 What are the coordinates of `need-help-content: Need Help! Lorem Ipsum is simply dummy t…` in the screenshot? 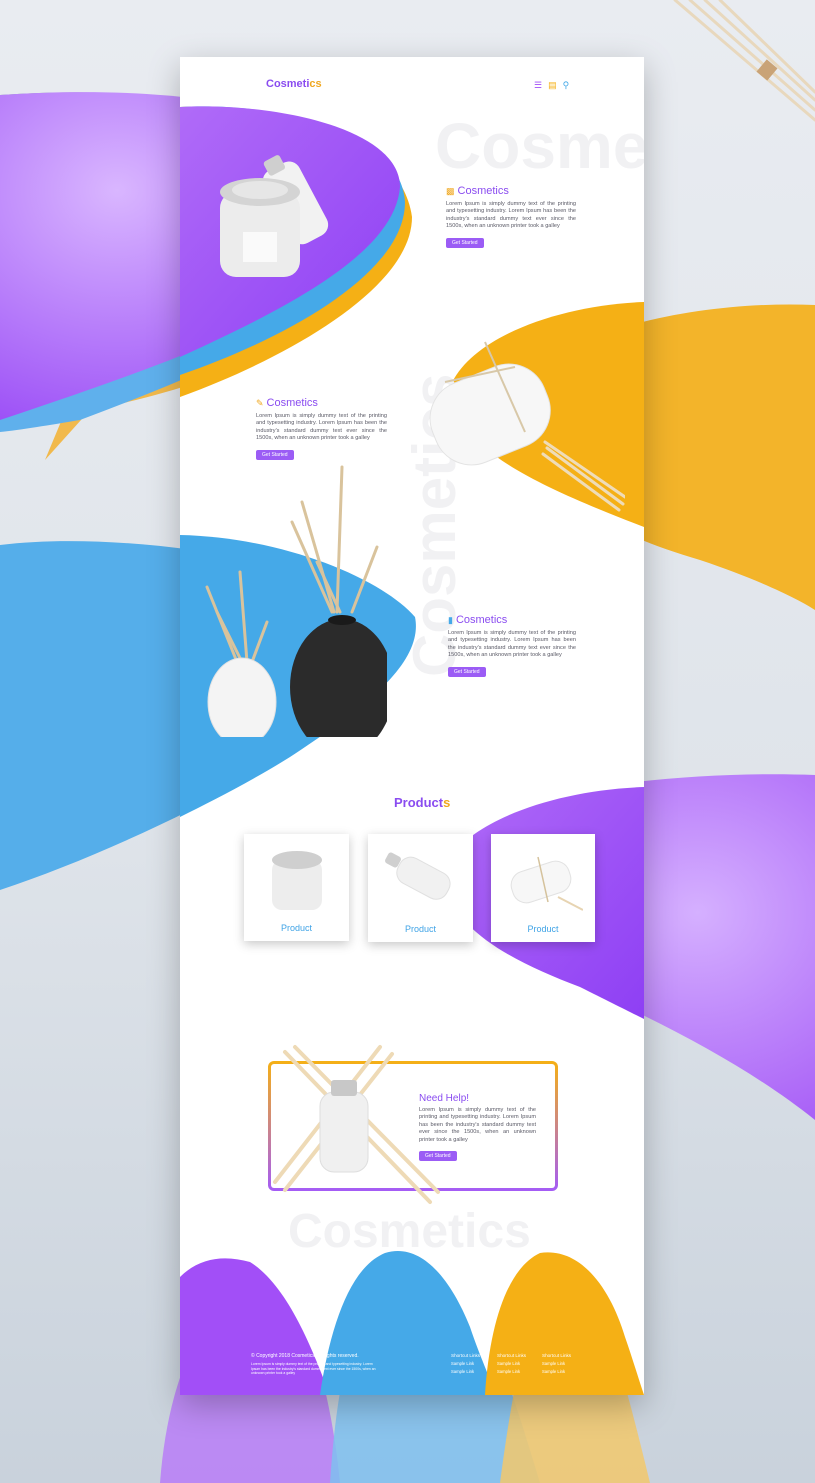 It's located at (477, 1127).